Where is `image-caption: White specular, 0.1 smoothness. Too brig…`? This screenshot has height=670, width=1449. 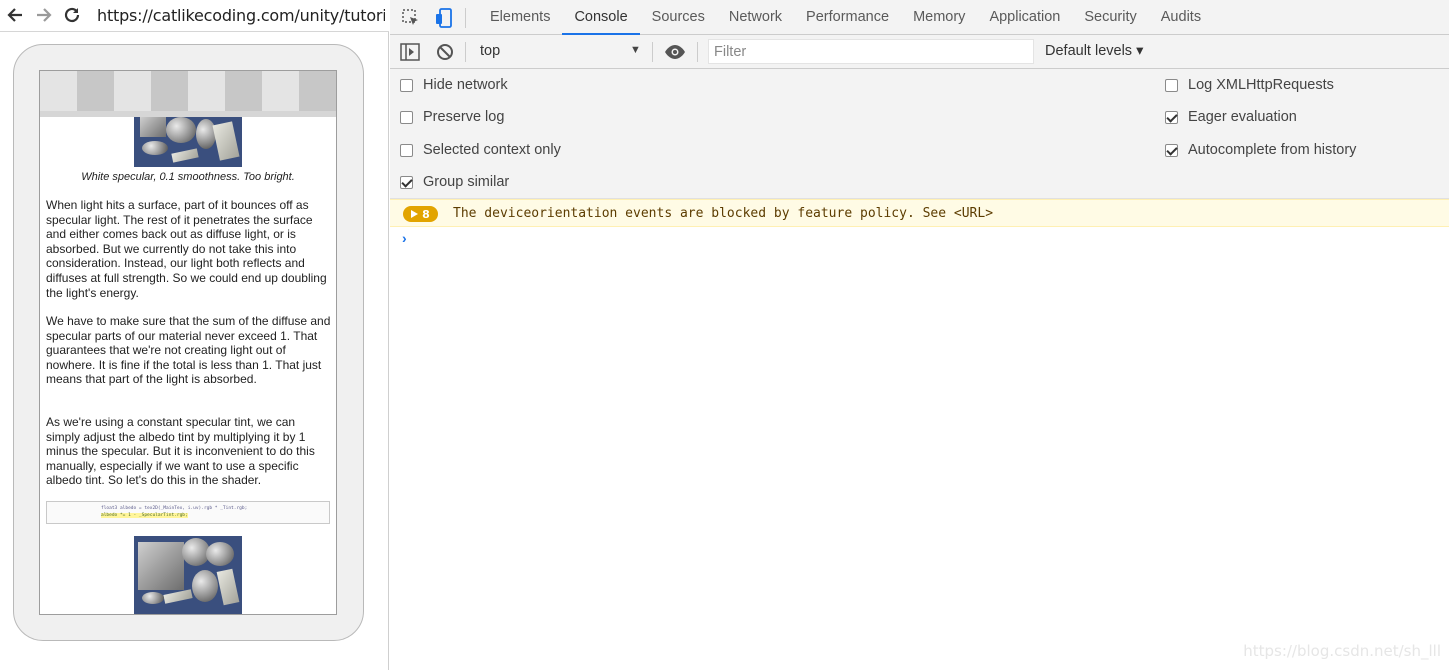 image-caption: White specular, 0.1 smoothness. Too brig… is located at coordinates (188, 177).